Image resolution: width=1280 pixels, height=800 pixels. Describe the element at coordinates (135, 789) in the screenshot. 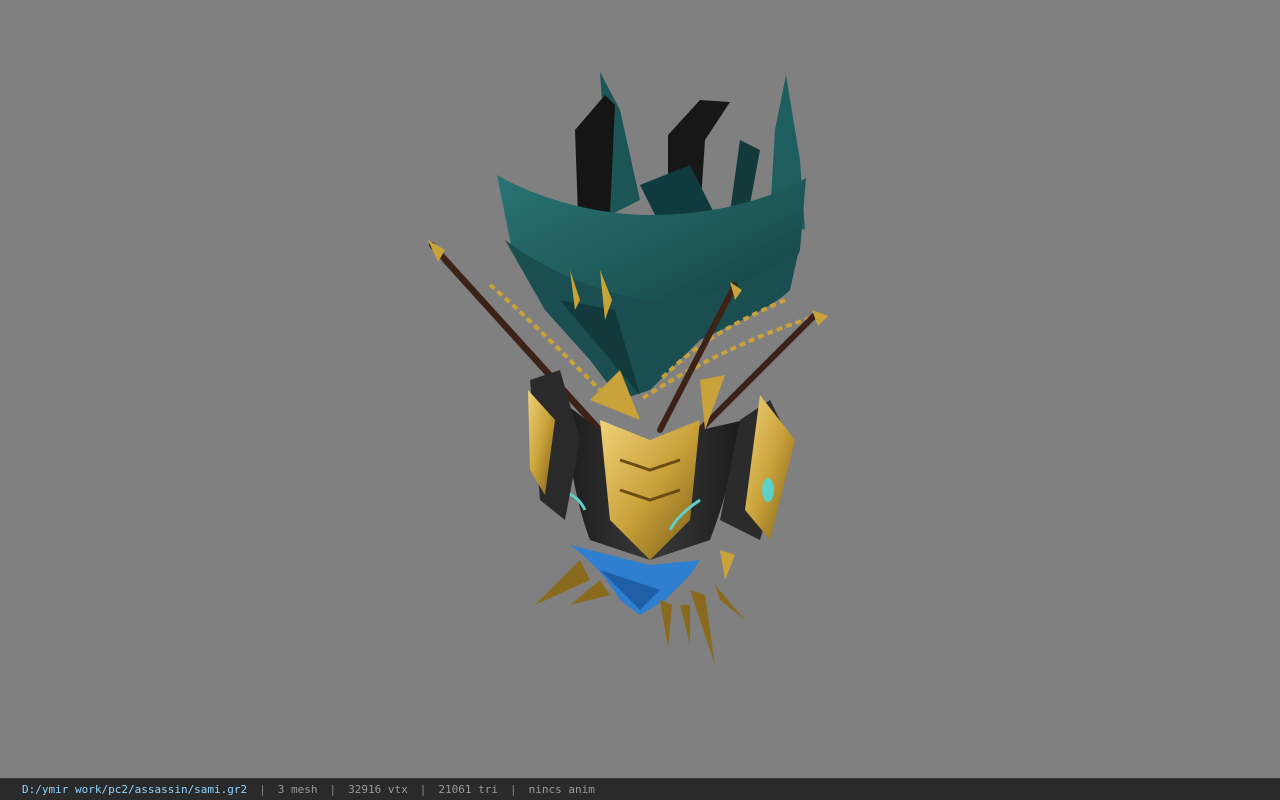

I see `file-path: D:/ymir work/pc2/assassin/sami.gr2` at that location.